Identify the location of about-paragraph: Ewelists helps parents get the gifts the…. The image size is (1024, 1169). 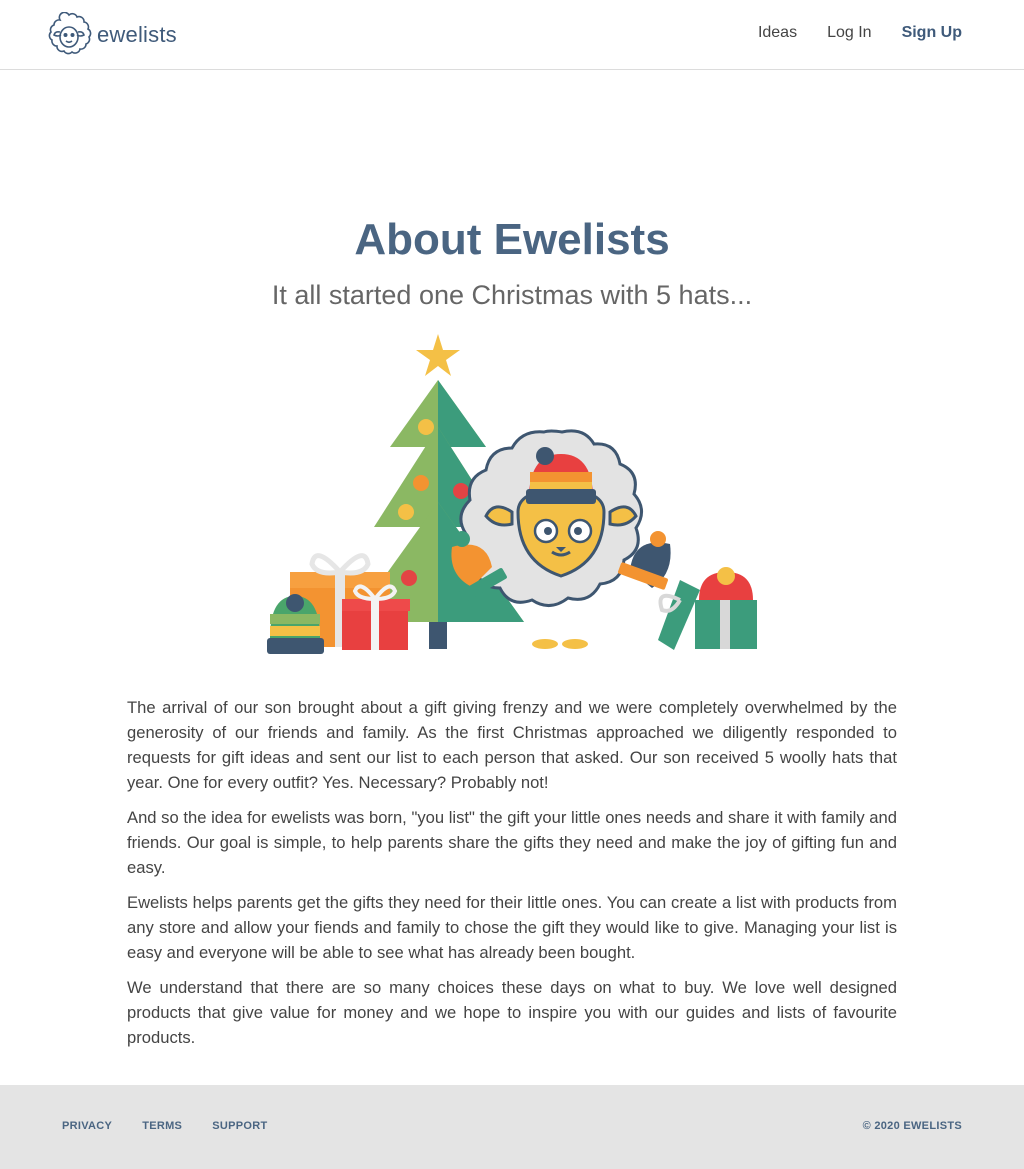
(512, 927).